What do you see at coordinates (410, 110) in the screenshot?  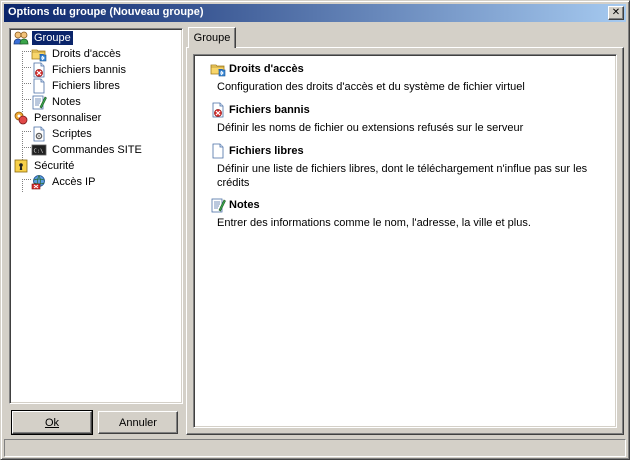 I see `section-link-fichiers-bannis: Fichiers bannis` at bounding box center [410, 110].